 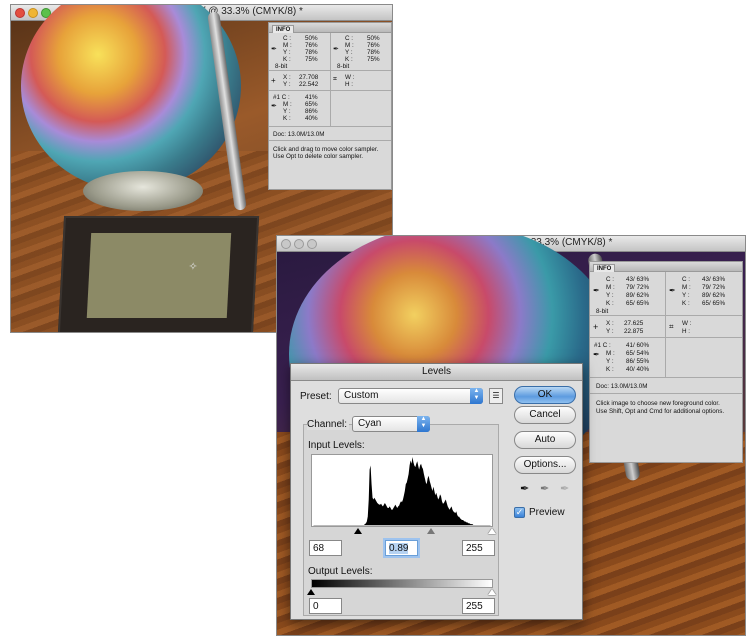 I want to click on cancel-button: Cancel, so click(x=545, y=415).